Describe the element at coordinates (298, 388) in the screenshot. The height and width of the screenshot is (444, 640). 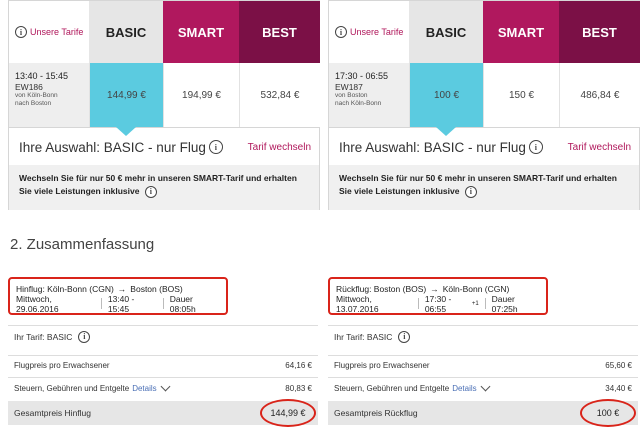
I see `taxes-value: 80,83 €` at that location.